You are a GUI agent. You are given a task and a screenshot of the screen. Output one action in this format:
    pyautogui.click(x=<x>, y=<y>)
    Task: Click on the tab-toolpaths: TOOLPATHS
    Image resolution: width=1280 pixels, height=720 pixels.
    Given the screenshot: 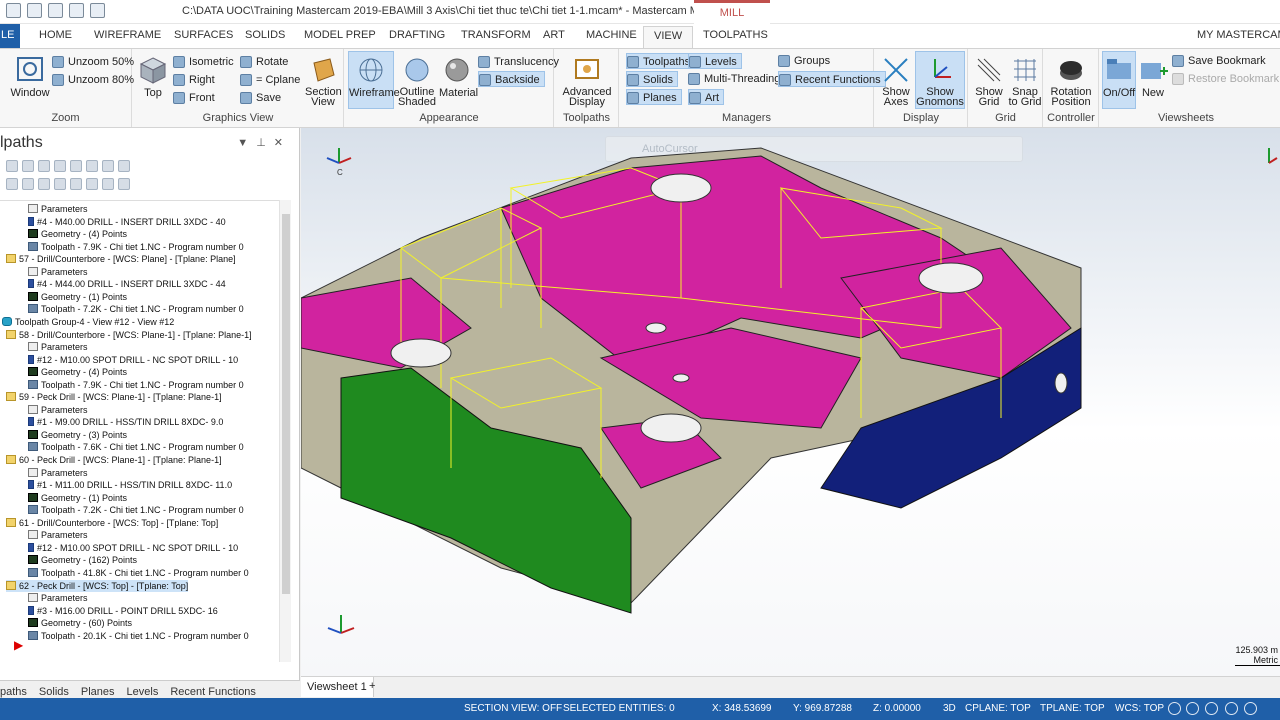 What is the action you would take?
    pyautogui.click(x=735, y=35)
    